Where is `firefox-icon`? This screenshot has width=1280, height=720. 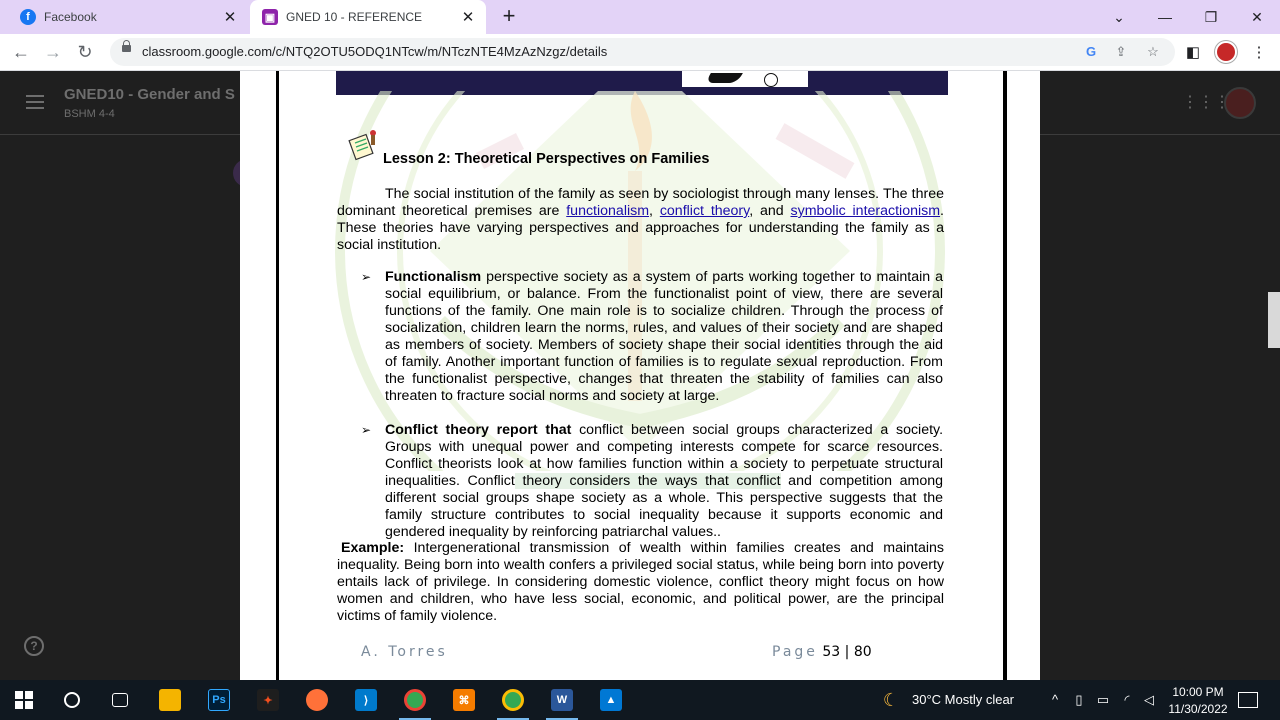
firefox-icon is located at coordinates (317, 700).